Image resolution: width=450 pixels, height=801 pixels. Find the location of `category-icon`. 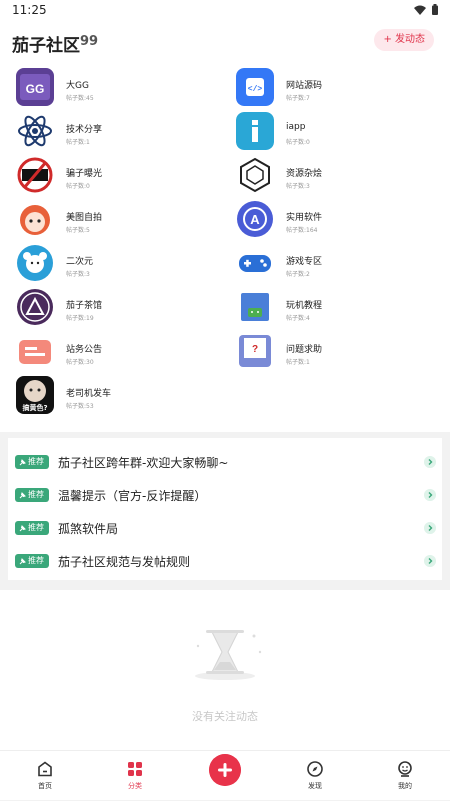

category-icon is located at coordinates (135, 769).